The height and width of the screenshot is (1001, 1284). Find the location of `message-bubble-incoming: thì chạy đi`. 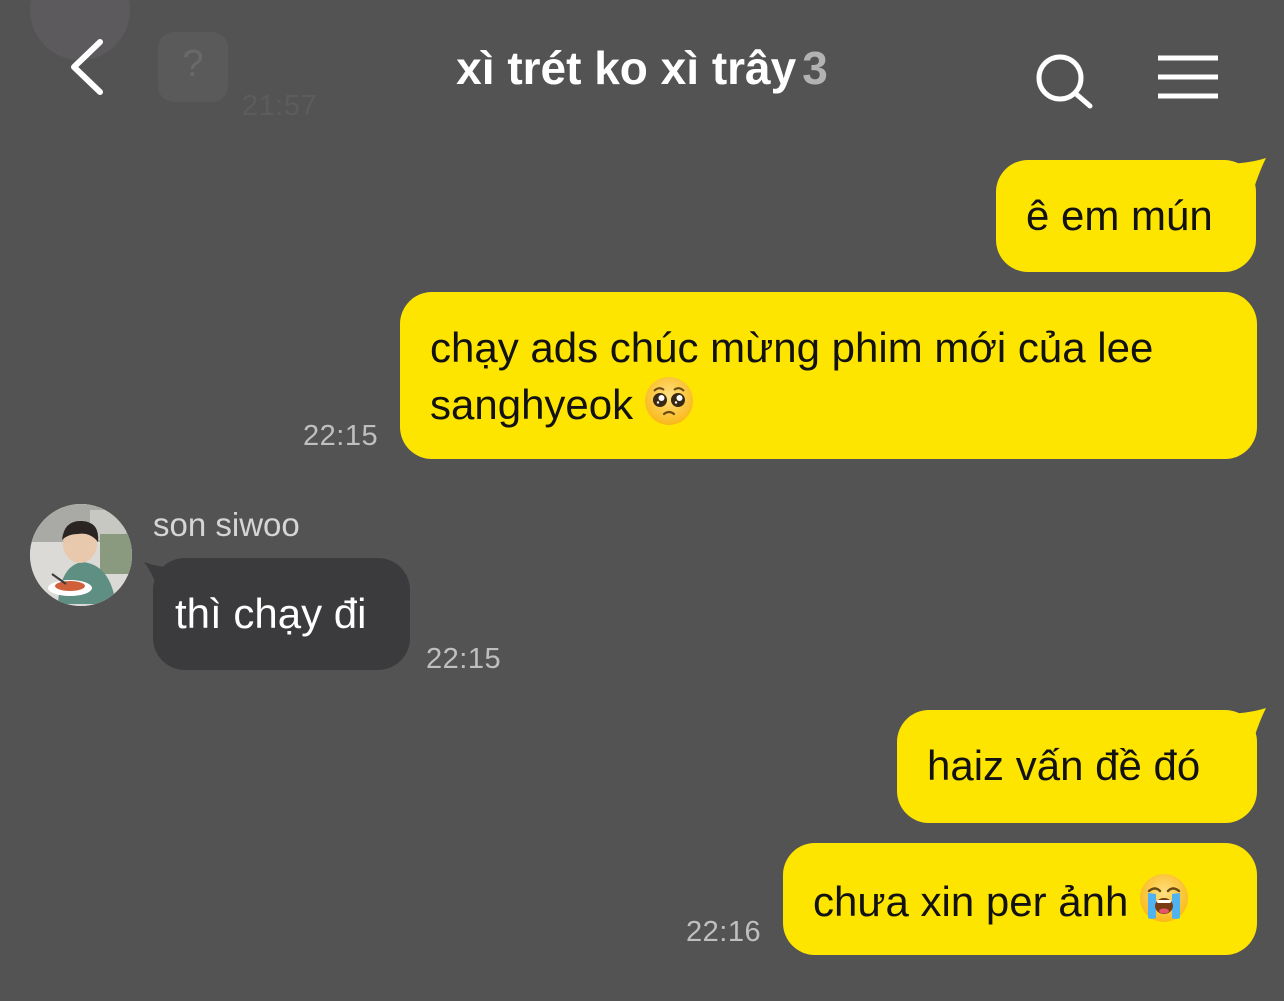

message-bubble-incoming: thì chạy đi is located at coordinates (281, 614).